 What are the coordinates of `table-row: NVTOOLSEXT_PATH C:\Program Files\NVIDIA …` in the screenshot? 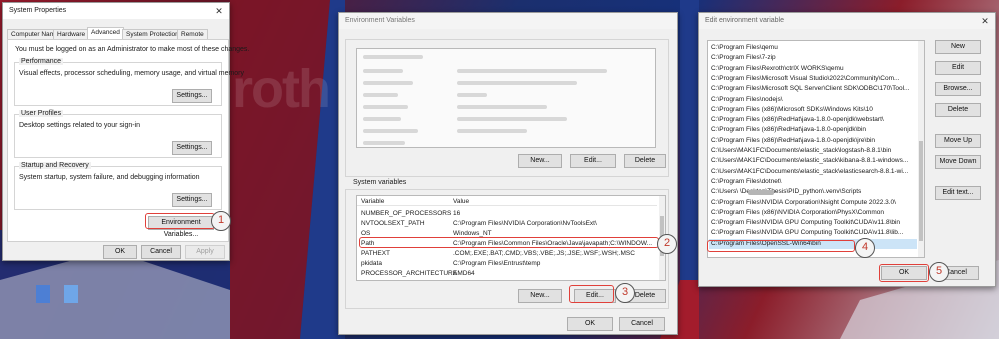 It's located at (507, 223).